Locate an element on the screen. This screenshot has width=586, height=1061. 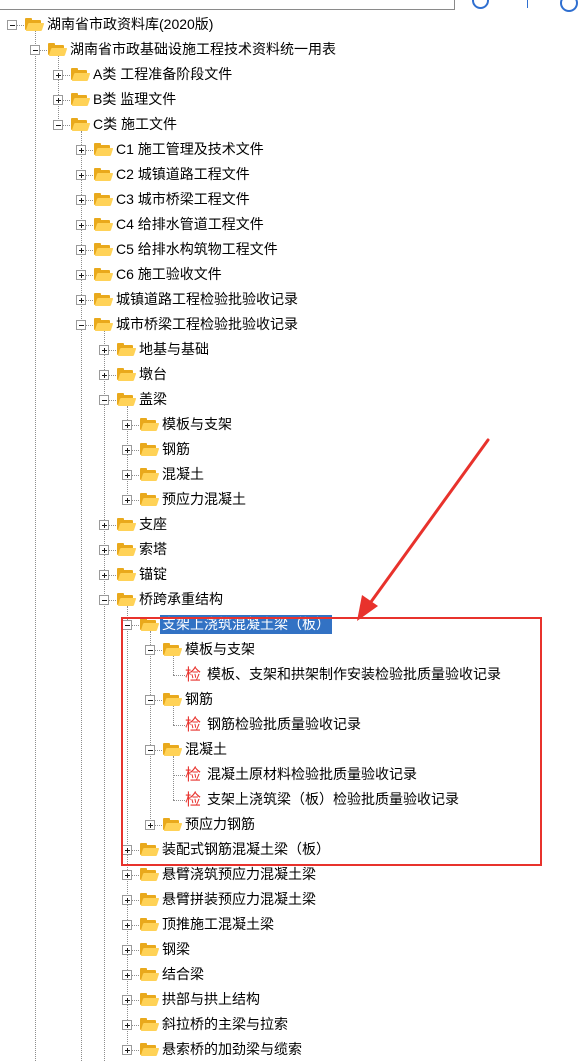
tree-node-label: C2 城镇道路工程文件 is located at coordinates (183, 174).